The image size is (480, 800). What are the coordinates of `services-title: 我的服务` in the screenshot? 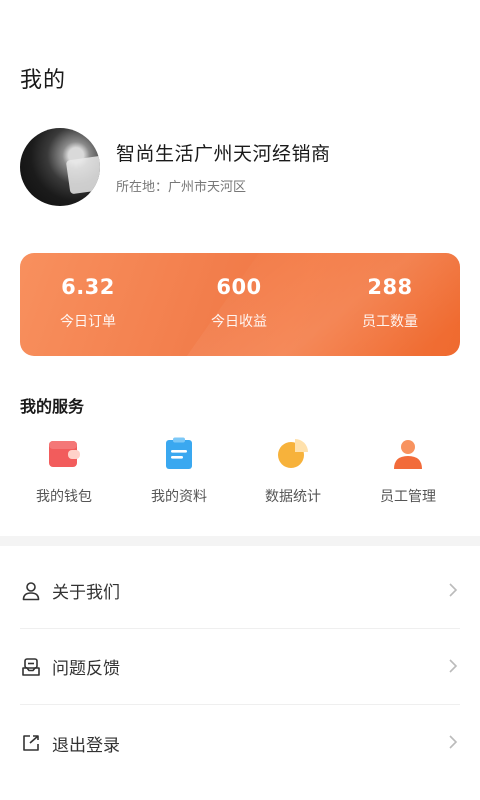 It's located at (52, 406).